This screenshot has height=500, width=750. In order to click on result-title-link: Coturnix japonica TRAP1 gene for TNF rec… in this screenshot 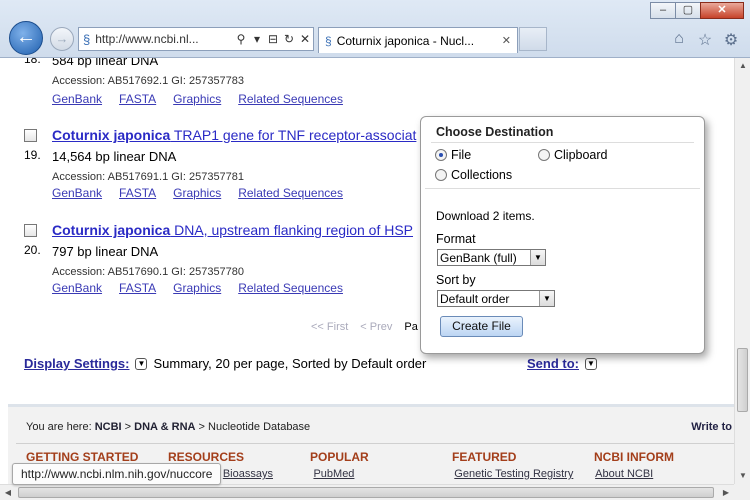, I will do `click(252, 135)`.